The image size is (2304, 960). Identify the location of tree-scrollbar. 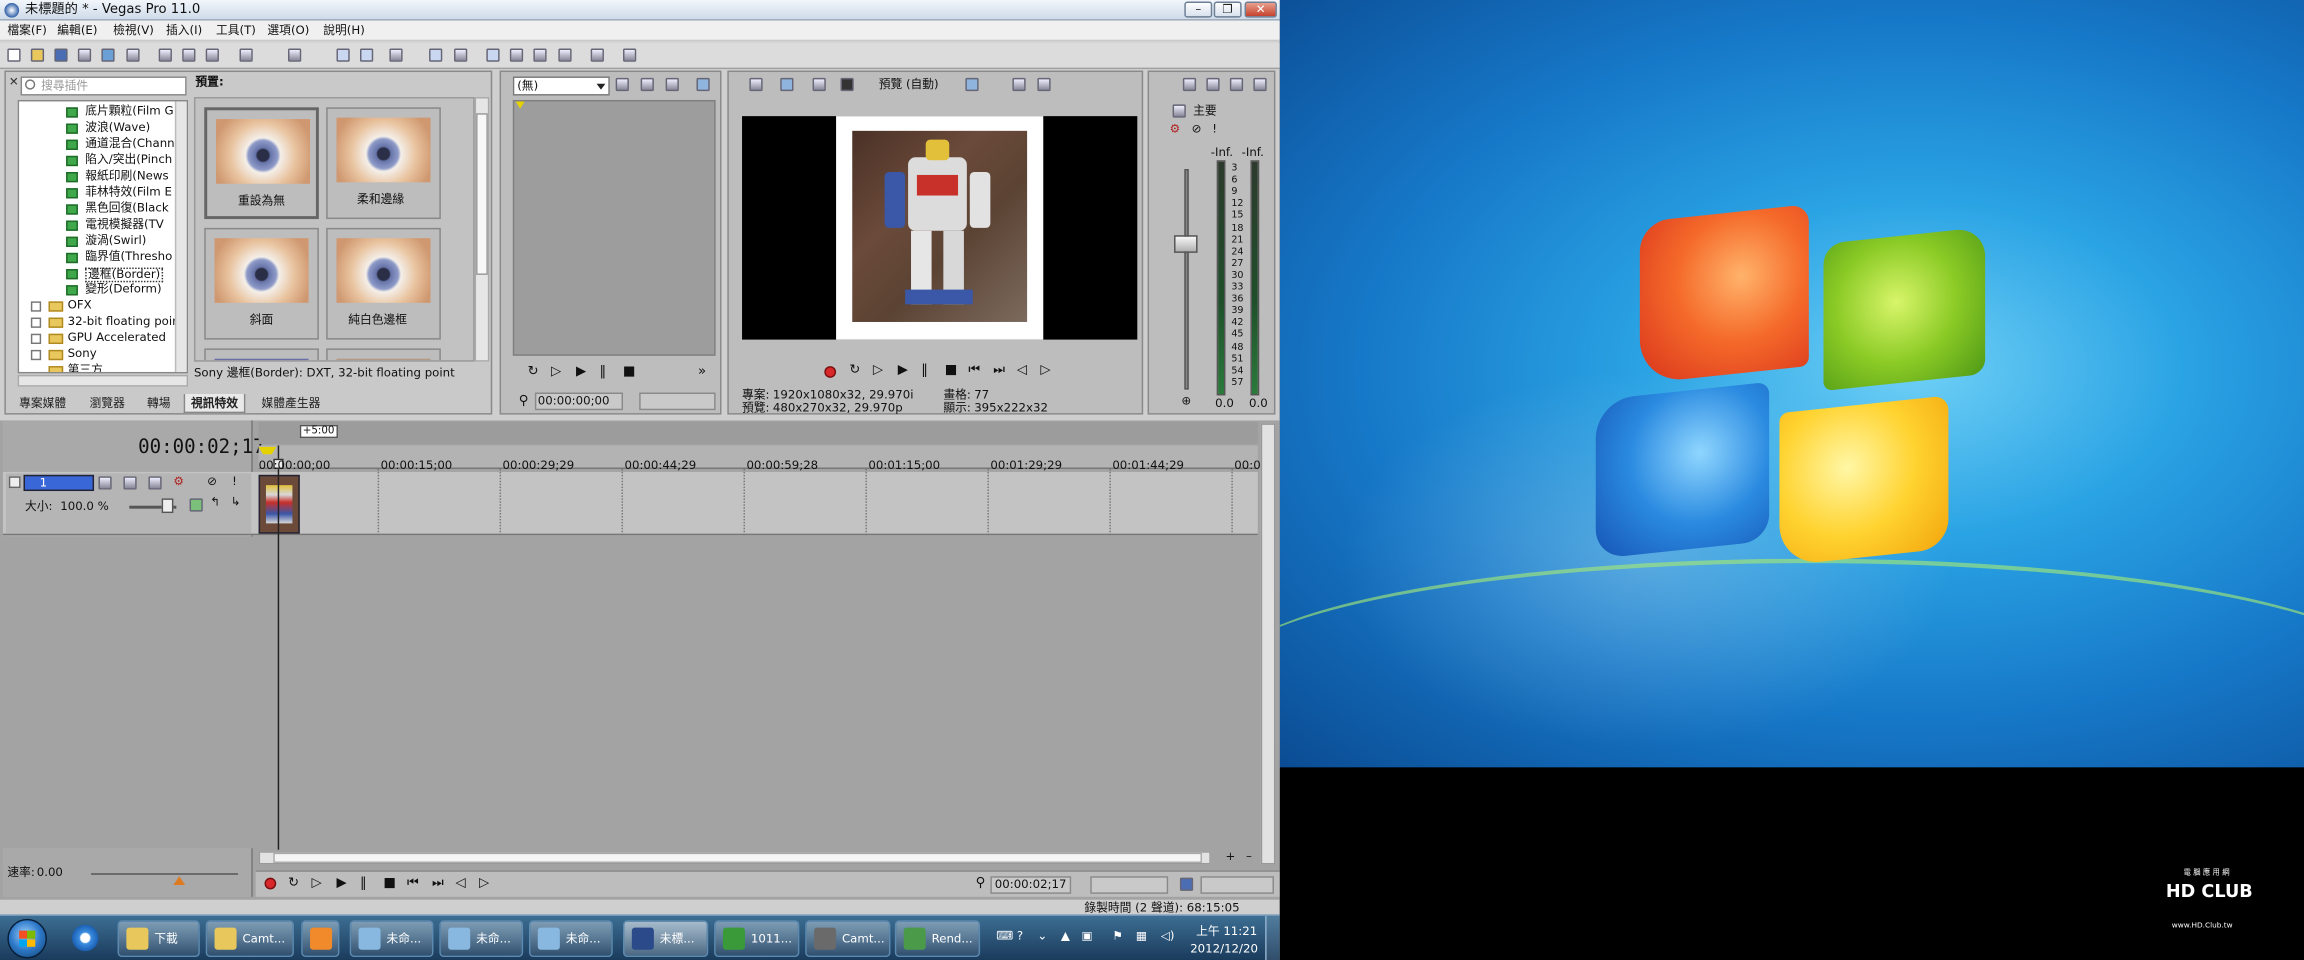
(180, 236).